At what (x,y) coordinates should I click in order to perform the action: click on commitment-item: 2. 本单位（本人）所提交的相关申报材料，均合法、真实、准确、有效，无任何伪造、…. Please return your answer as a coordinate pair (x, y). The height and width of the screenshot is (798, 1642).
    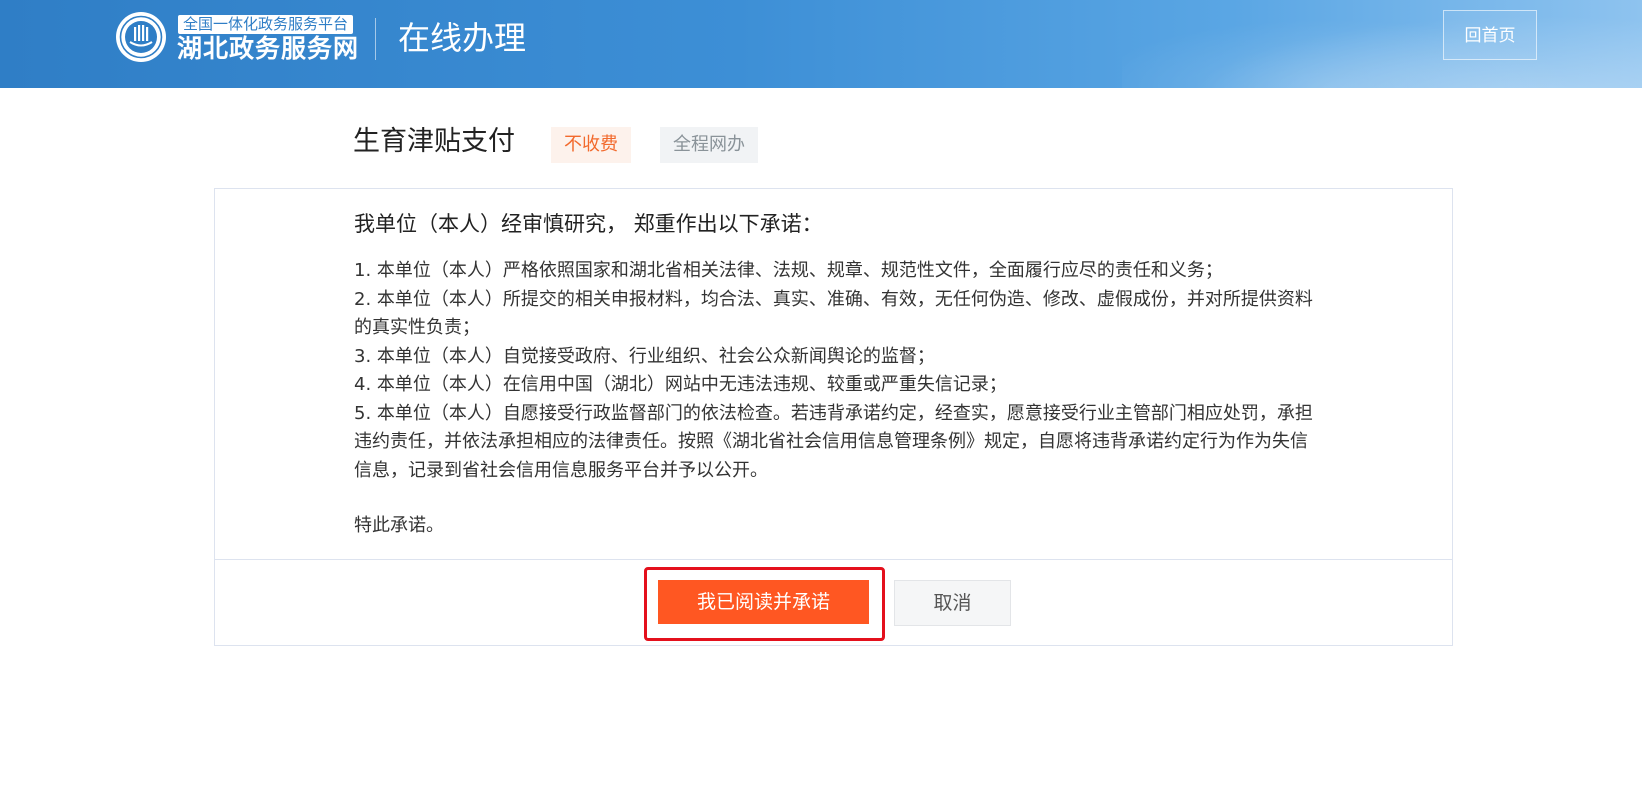
    Looking at the image, I should click on (833, 313).